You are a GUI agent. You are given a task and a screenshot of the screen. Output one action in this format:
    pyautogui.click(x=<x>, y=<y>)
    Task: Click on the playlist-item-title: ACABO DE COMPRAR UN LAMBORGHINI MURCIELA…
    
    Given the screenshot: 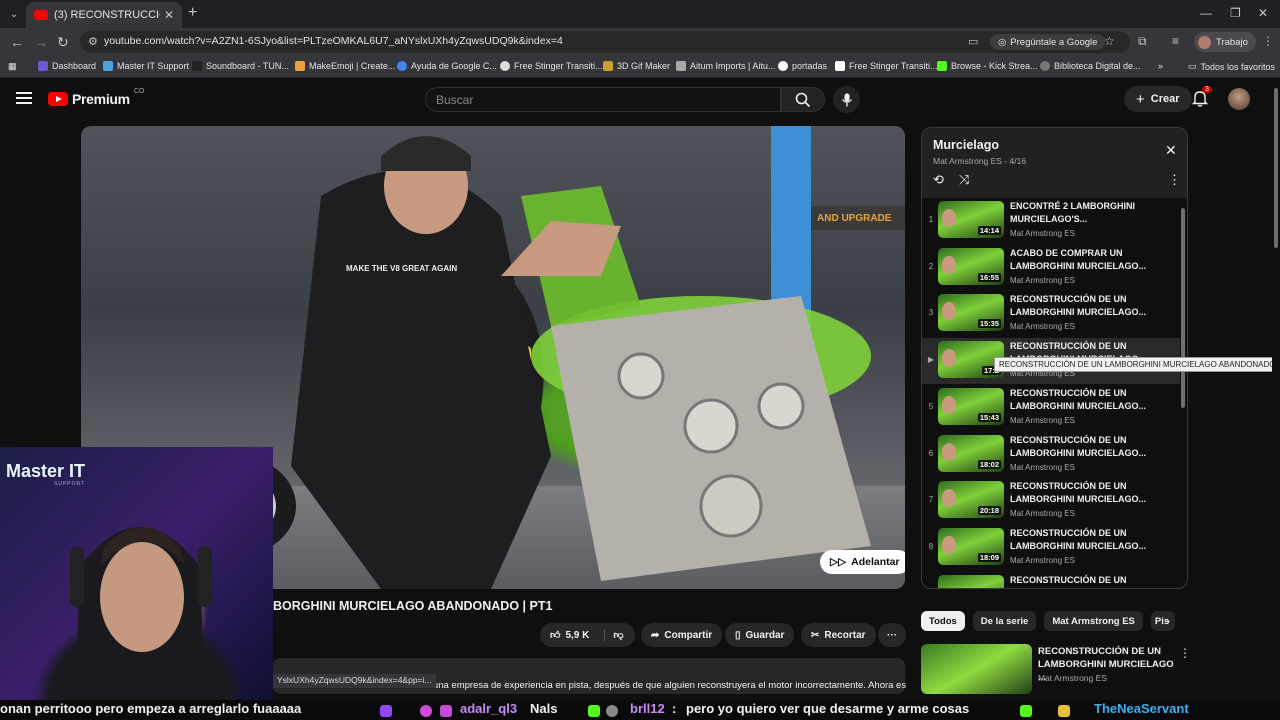 What is the action you would take?
    pyautogui.click(x=1078, y=259)
    